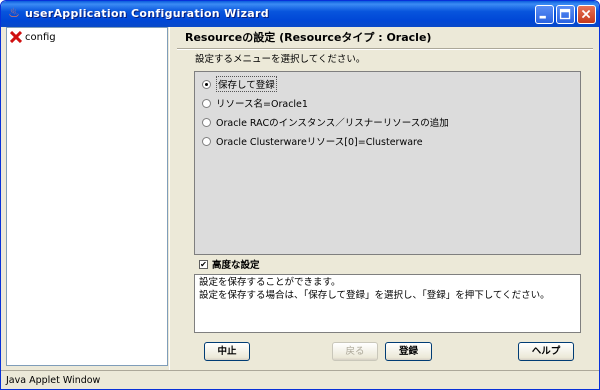  I want to click on tree-item-label: config, so click(40, 37).